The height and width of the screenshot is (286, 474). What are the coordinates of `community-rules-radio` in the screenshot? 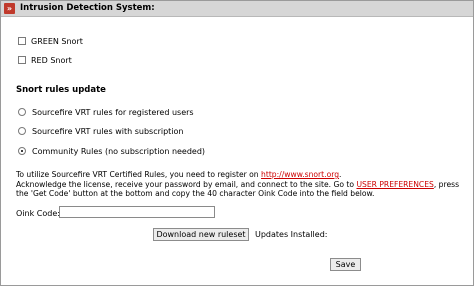 It's located at (22, 151).